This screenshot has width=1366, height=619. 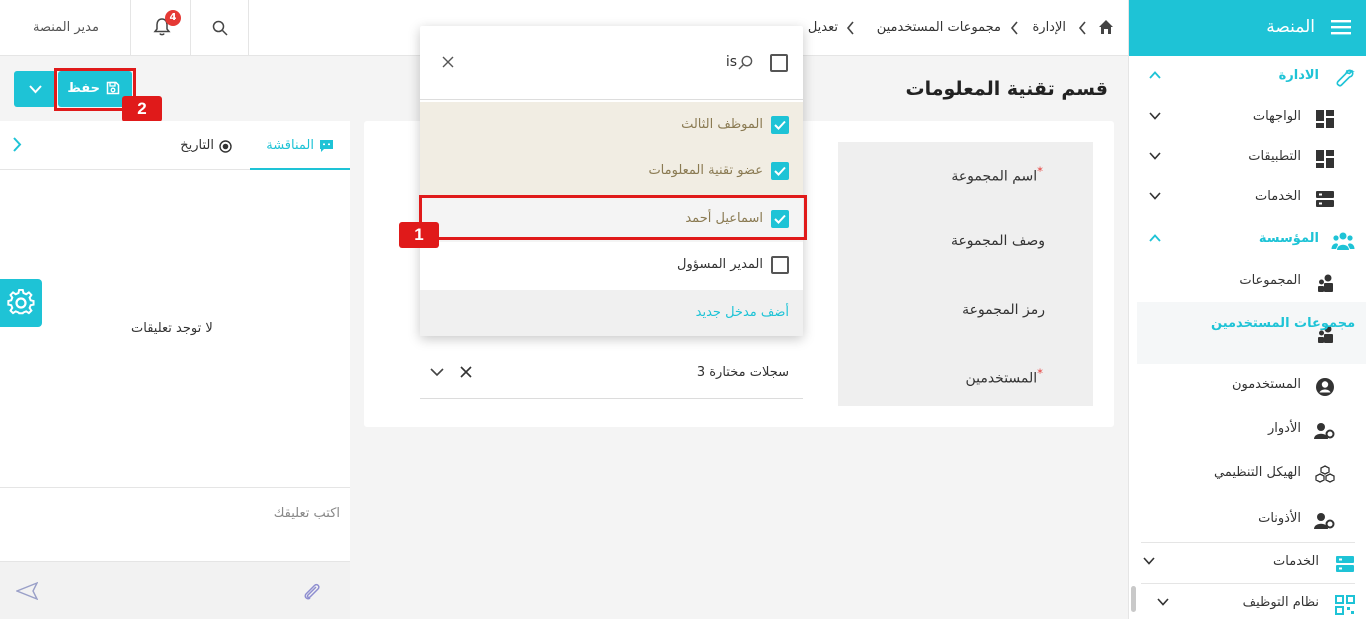 What do you see at coordinates (1325, 387) in the screenshot?
I see `user-circle-icon` at bounding box center [1325, 387].